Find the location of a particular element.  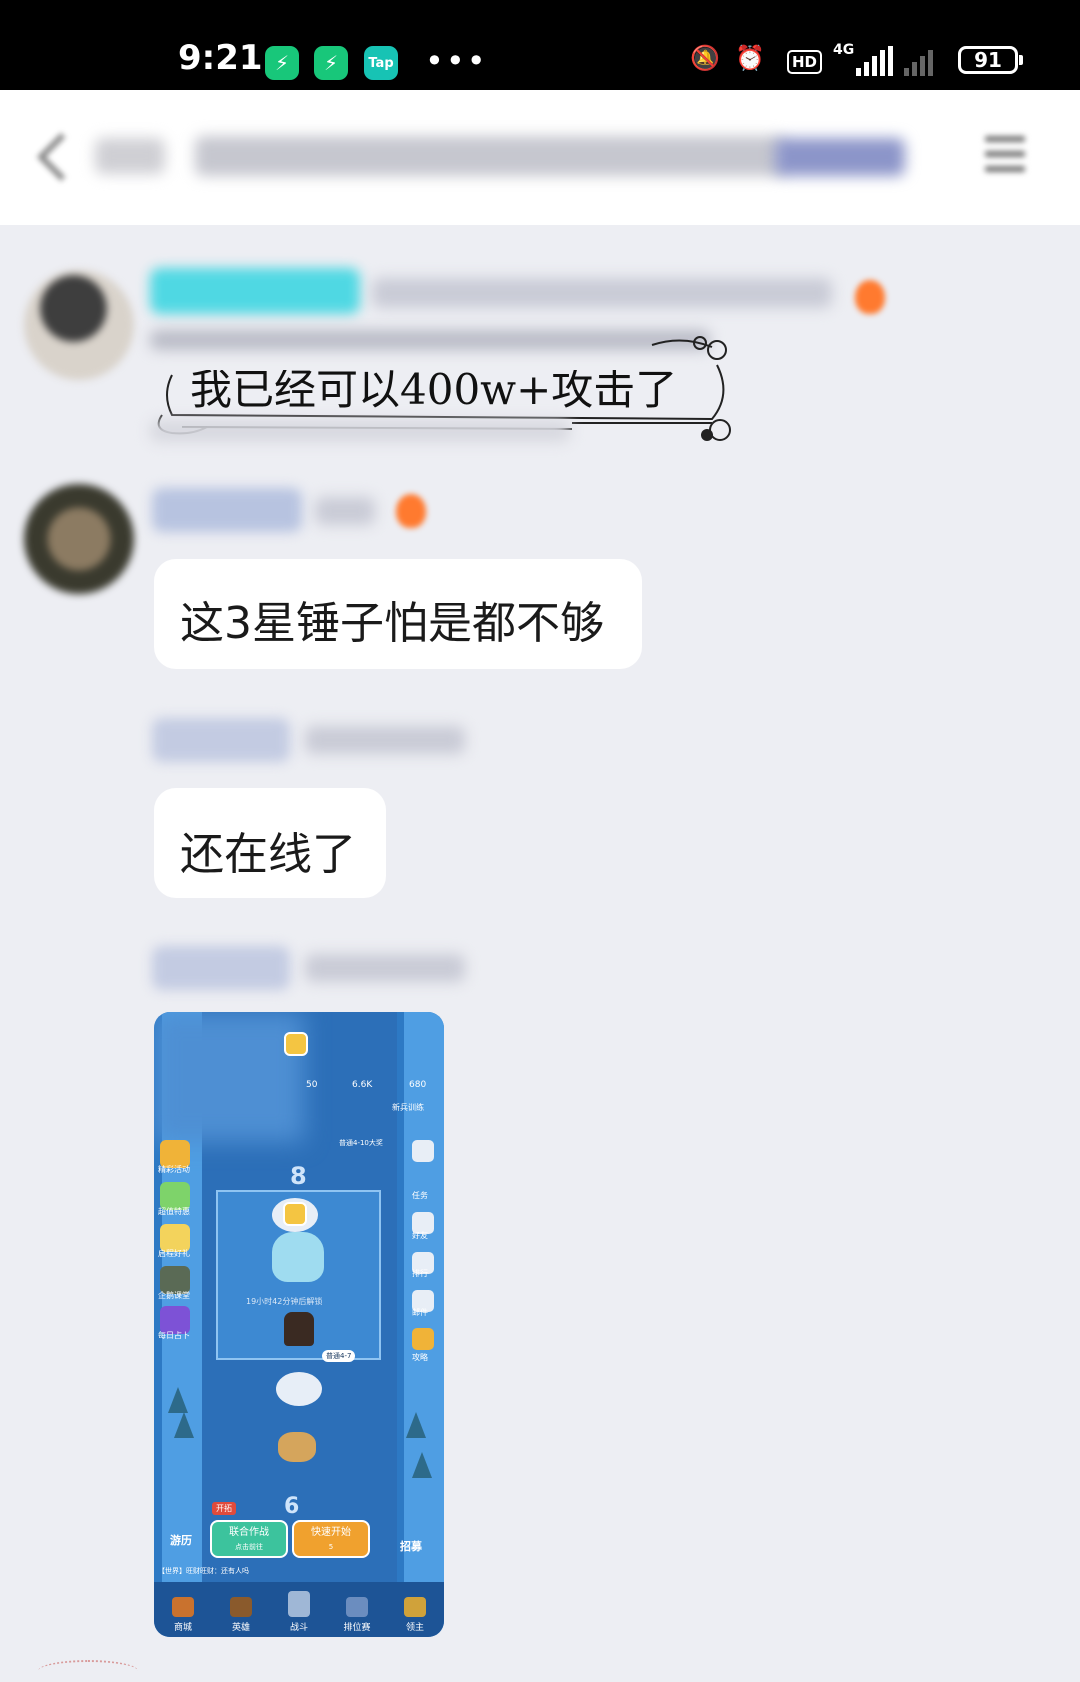

left-menu-item: 企鹅课堂 is located at coordinates (174, 1295).